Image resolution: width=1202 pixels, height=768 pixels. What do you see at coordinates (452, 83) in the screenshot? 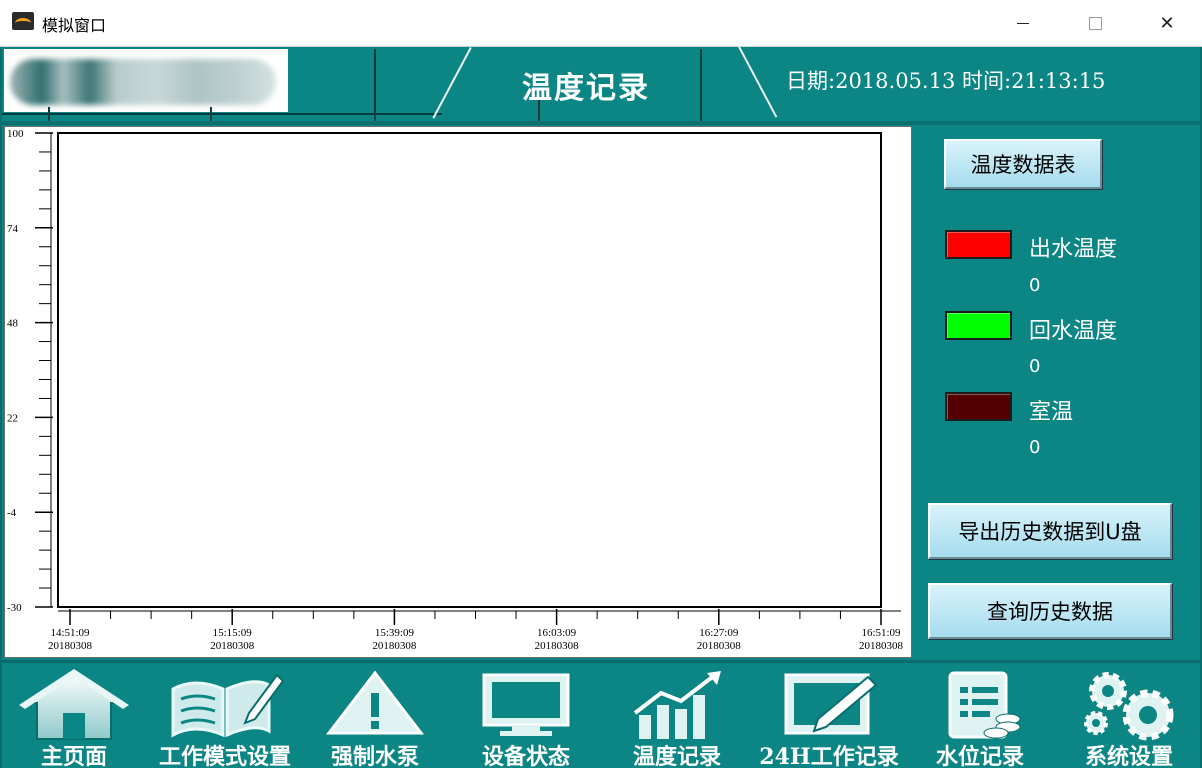
I see `header-slant-left` at bounding box center [452, 83].